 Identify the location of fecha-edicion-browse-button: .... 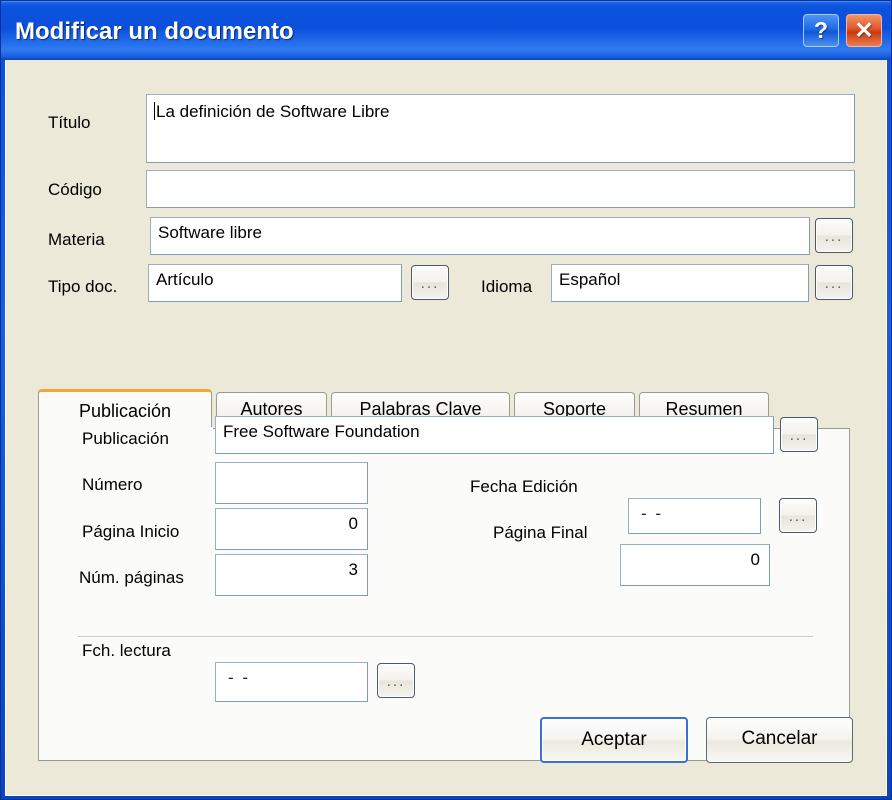
(798, 515).